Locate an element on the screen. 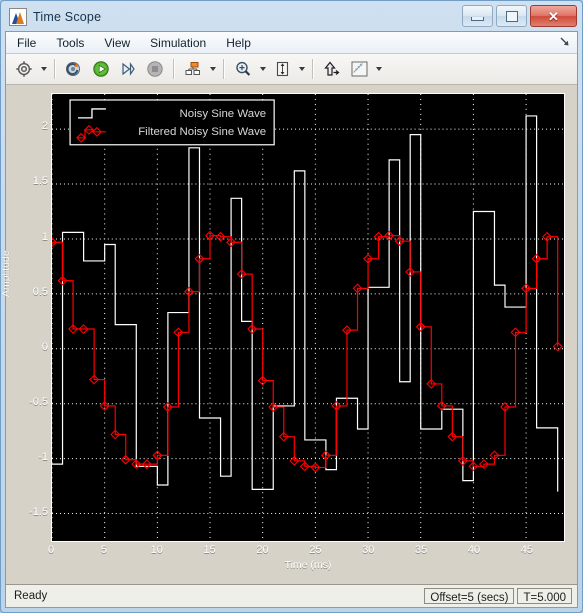 The width and height of the screenshot is (583, 613). run-from-start-button is located at coordinates (74, 69).